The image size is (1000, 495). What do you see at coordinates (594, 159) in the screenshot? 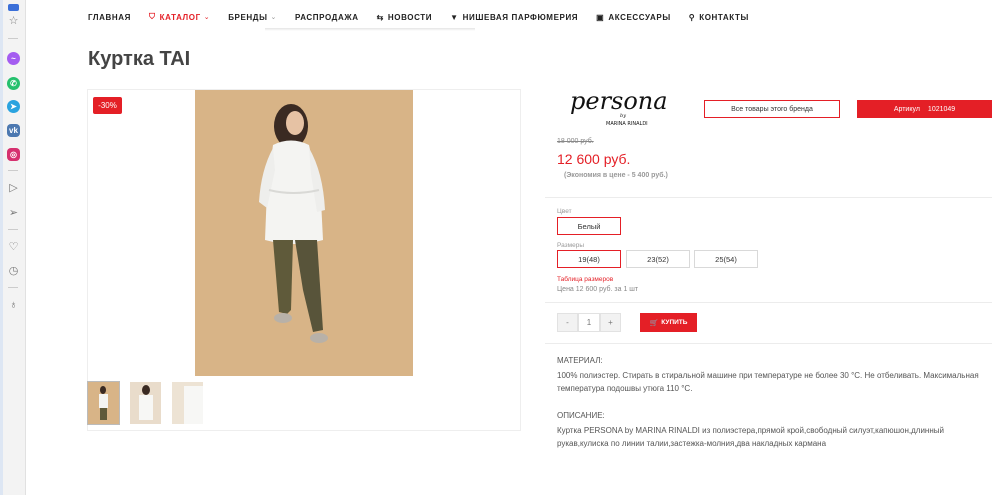
I see `current-price: 12 600 руб.` at bounding box center [594, 159].